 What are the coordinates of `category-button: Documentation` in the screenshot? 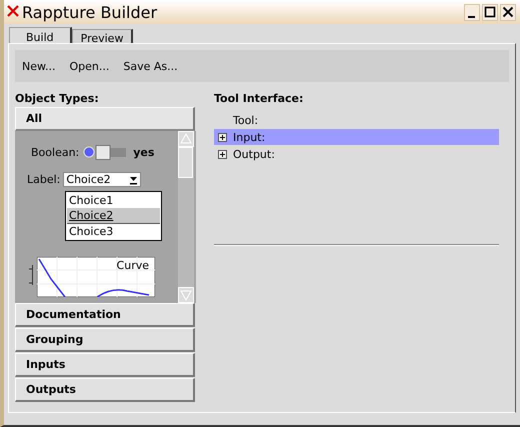 It's located at (105, 315).